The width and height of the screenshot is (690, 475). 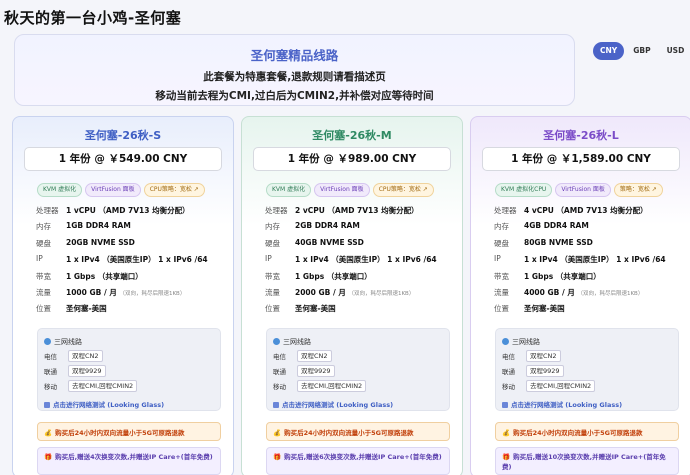 I want to click on routes-title: 三网线路, so click(x=292, y=342).